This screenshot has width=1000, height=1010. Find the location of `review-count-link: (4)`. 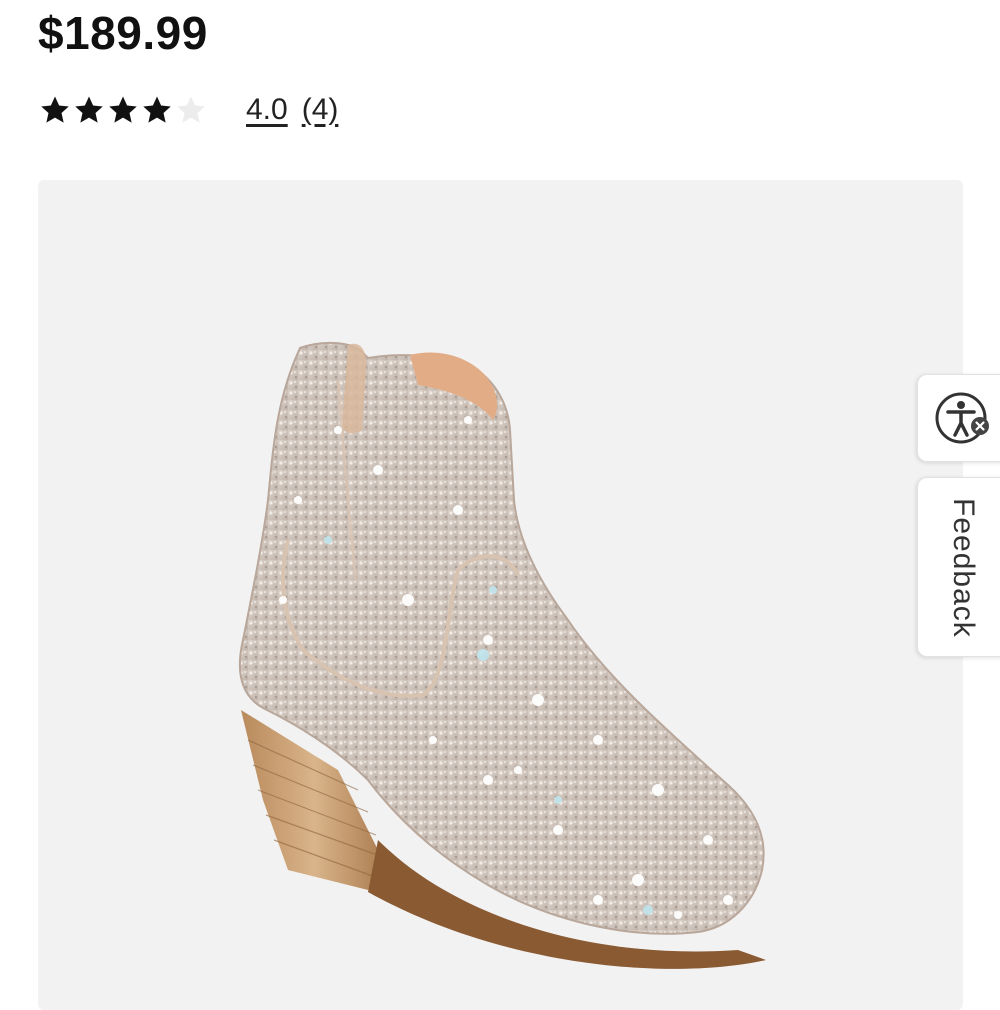

review-count-link: (4) is located at coordinates (320, 110).